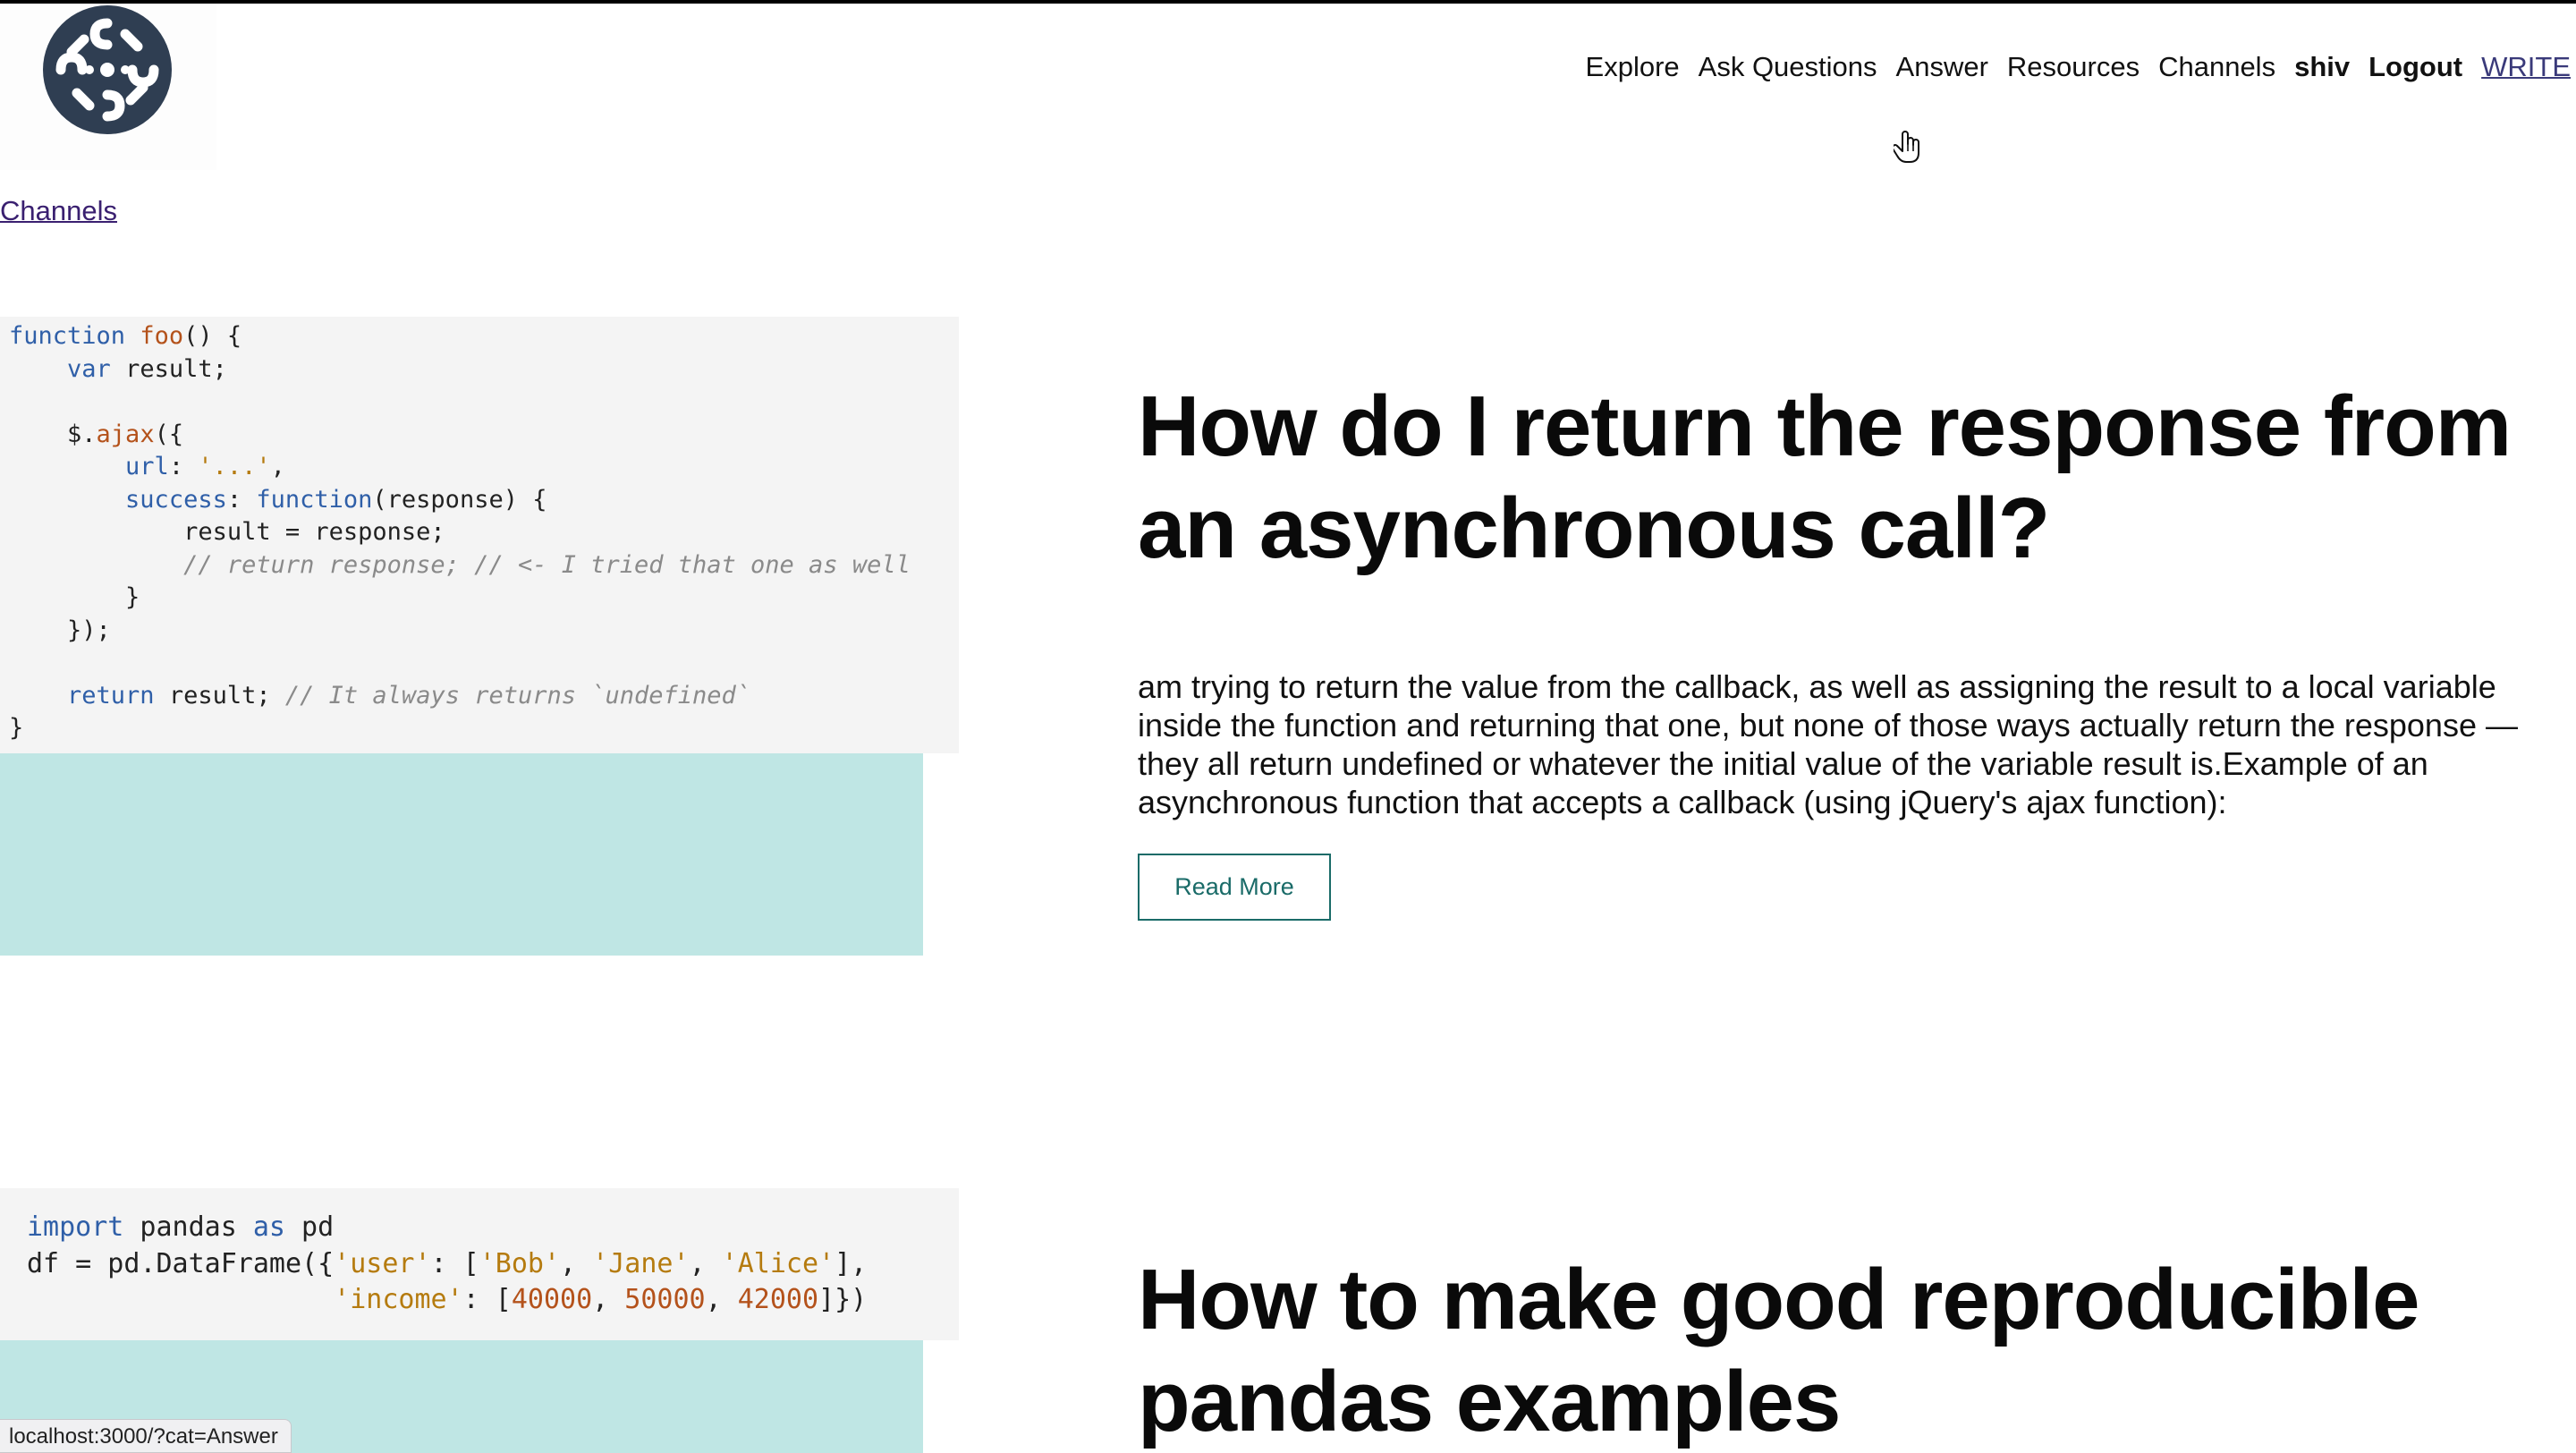 The width and height of the screenshot is (2576, 1453). I want to click on breadcrumb-channels-link: Channels, so click(58, 211).